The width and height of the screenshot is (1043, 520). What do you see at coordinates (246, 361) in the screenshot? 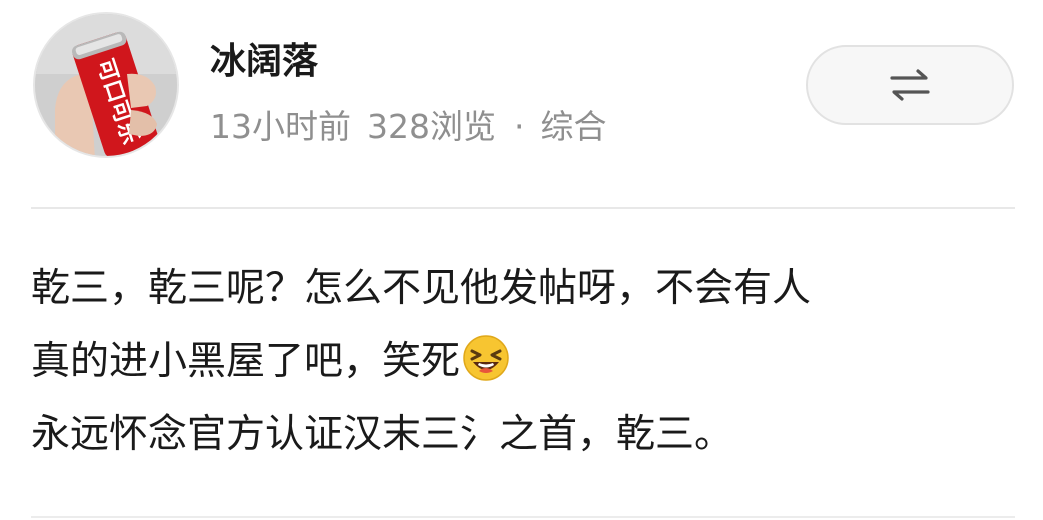
I see `post-line: 真的进小黑屋了吧，笑死` at bounding box center [246, 361].